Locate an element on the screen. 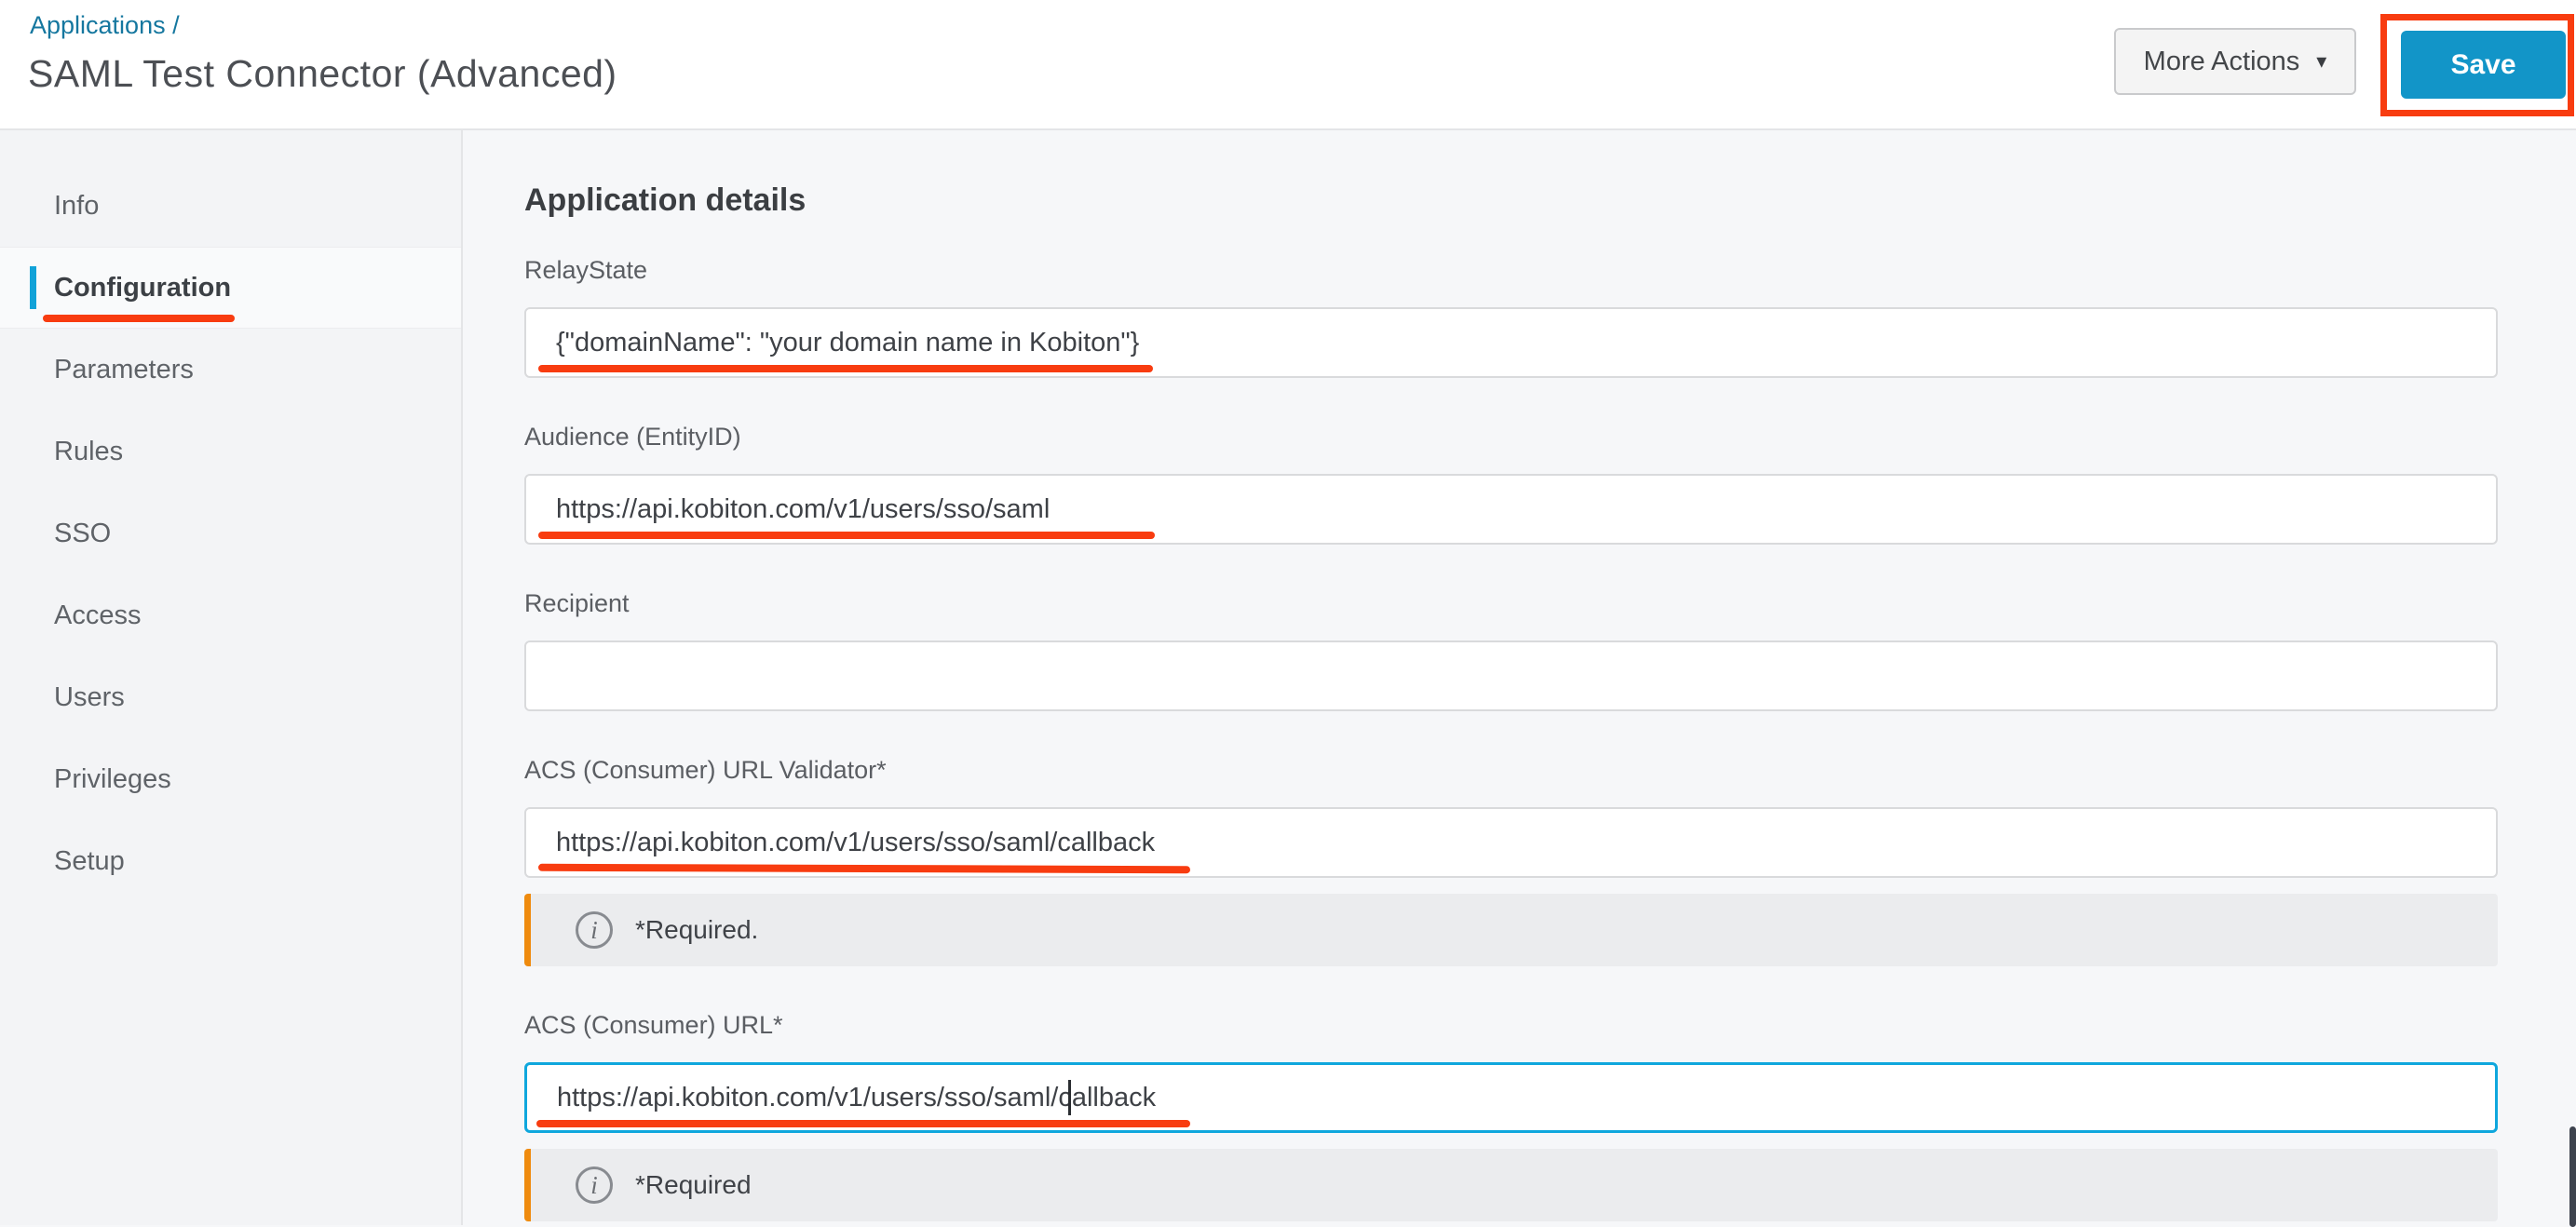 This screenshot has height=1227, width=2576. acs-url-label: ACS (Consumer) URL* is located at coordinates (653, 1025).